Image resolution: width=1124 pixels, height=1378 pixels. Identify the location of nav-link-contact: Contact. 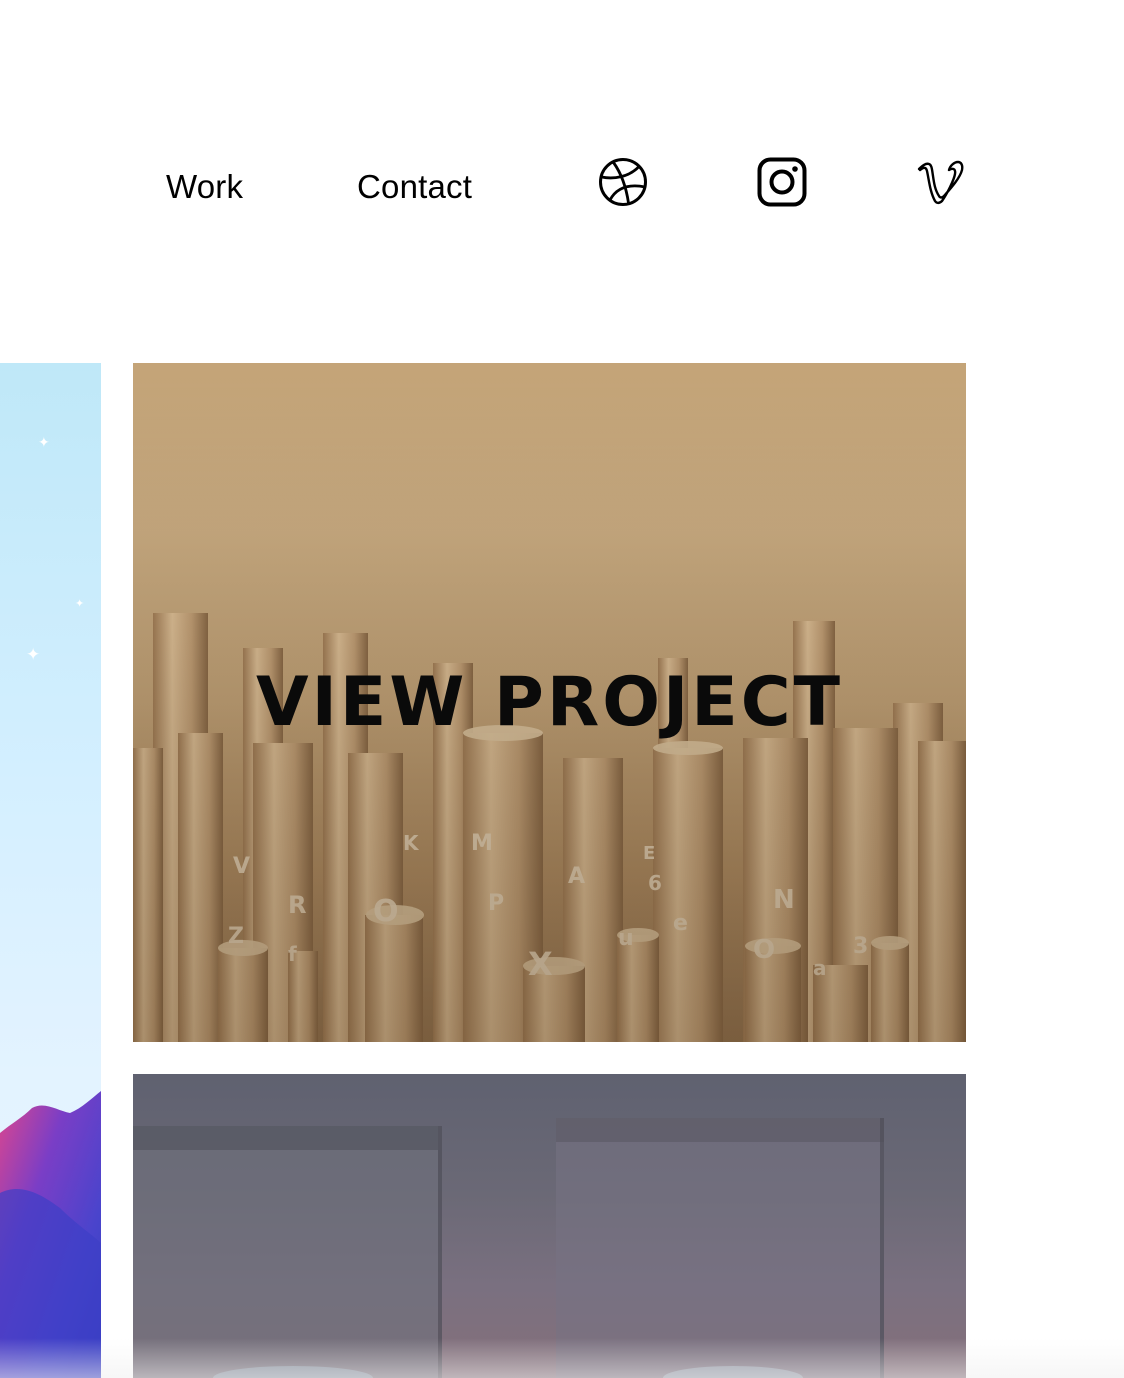
(414, 187).